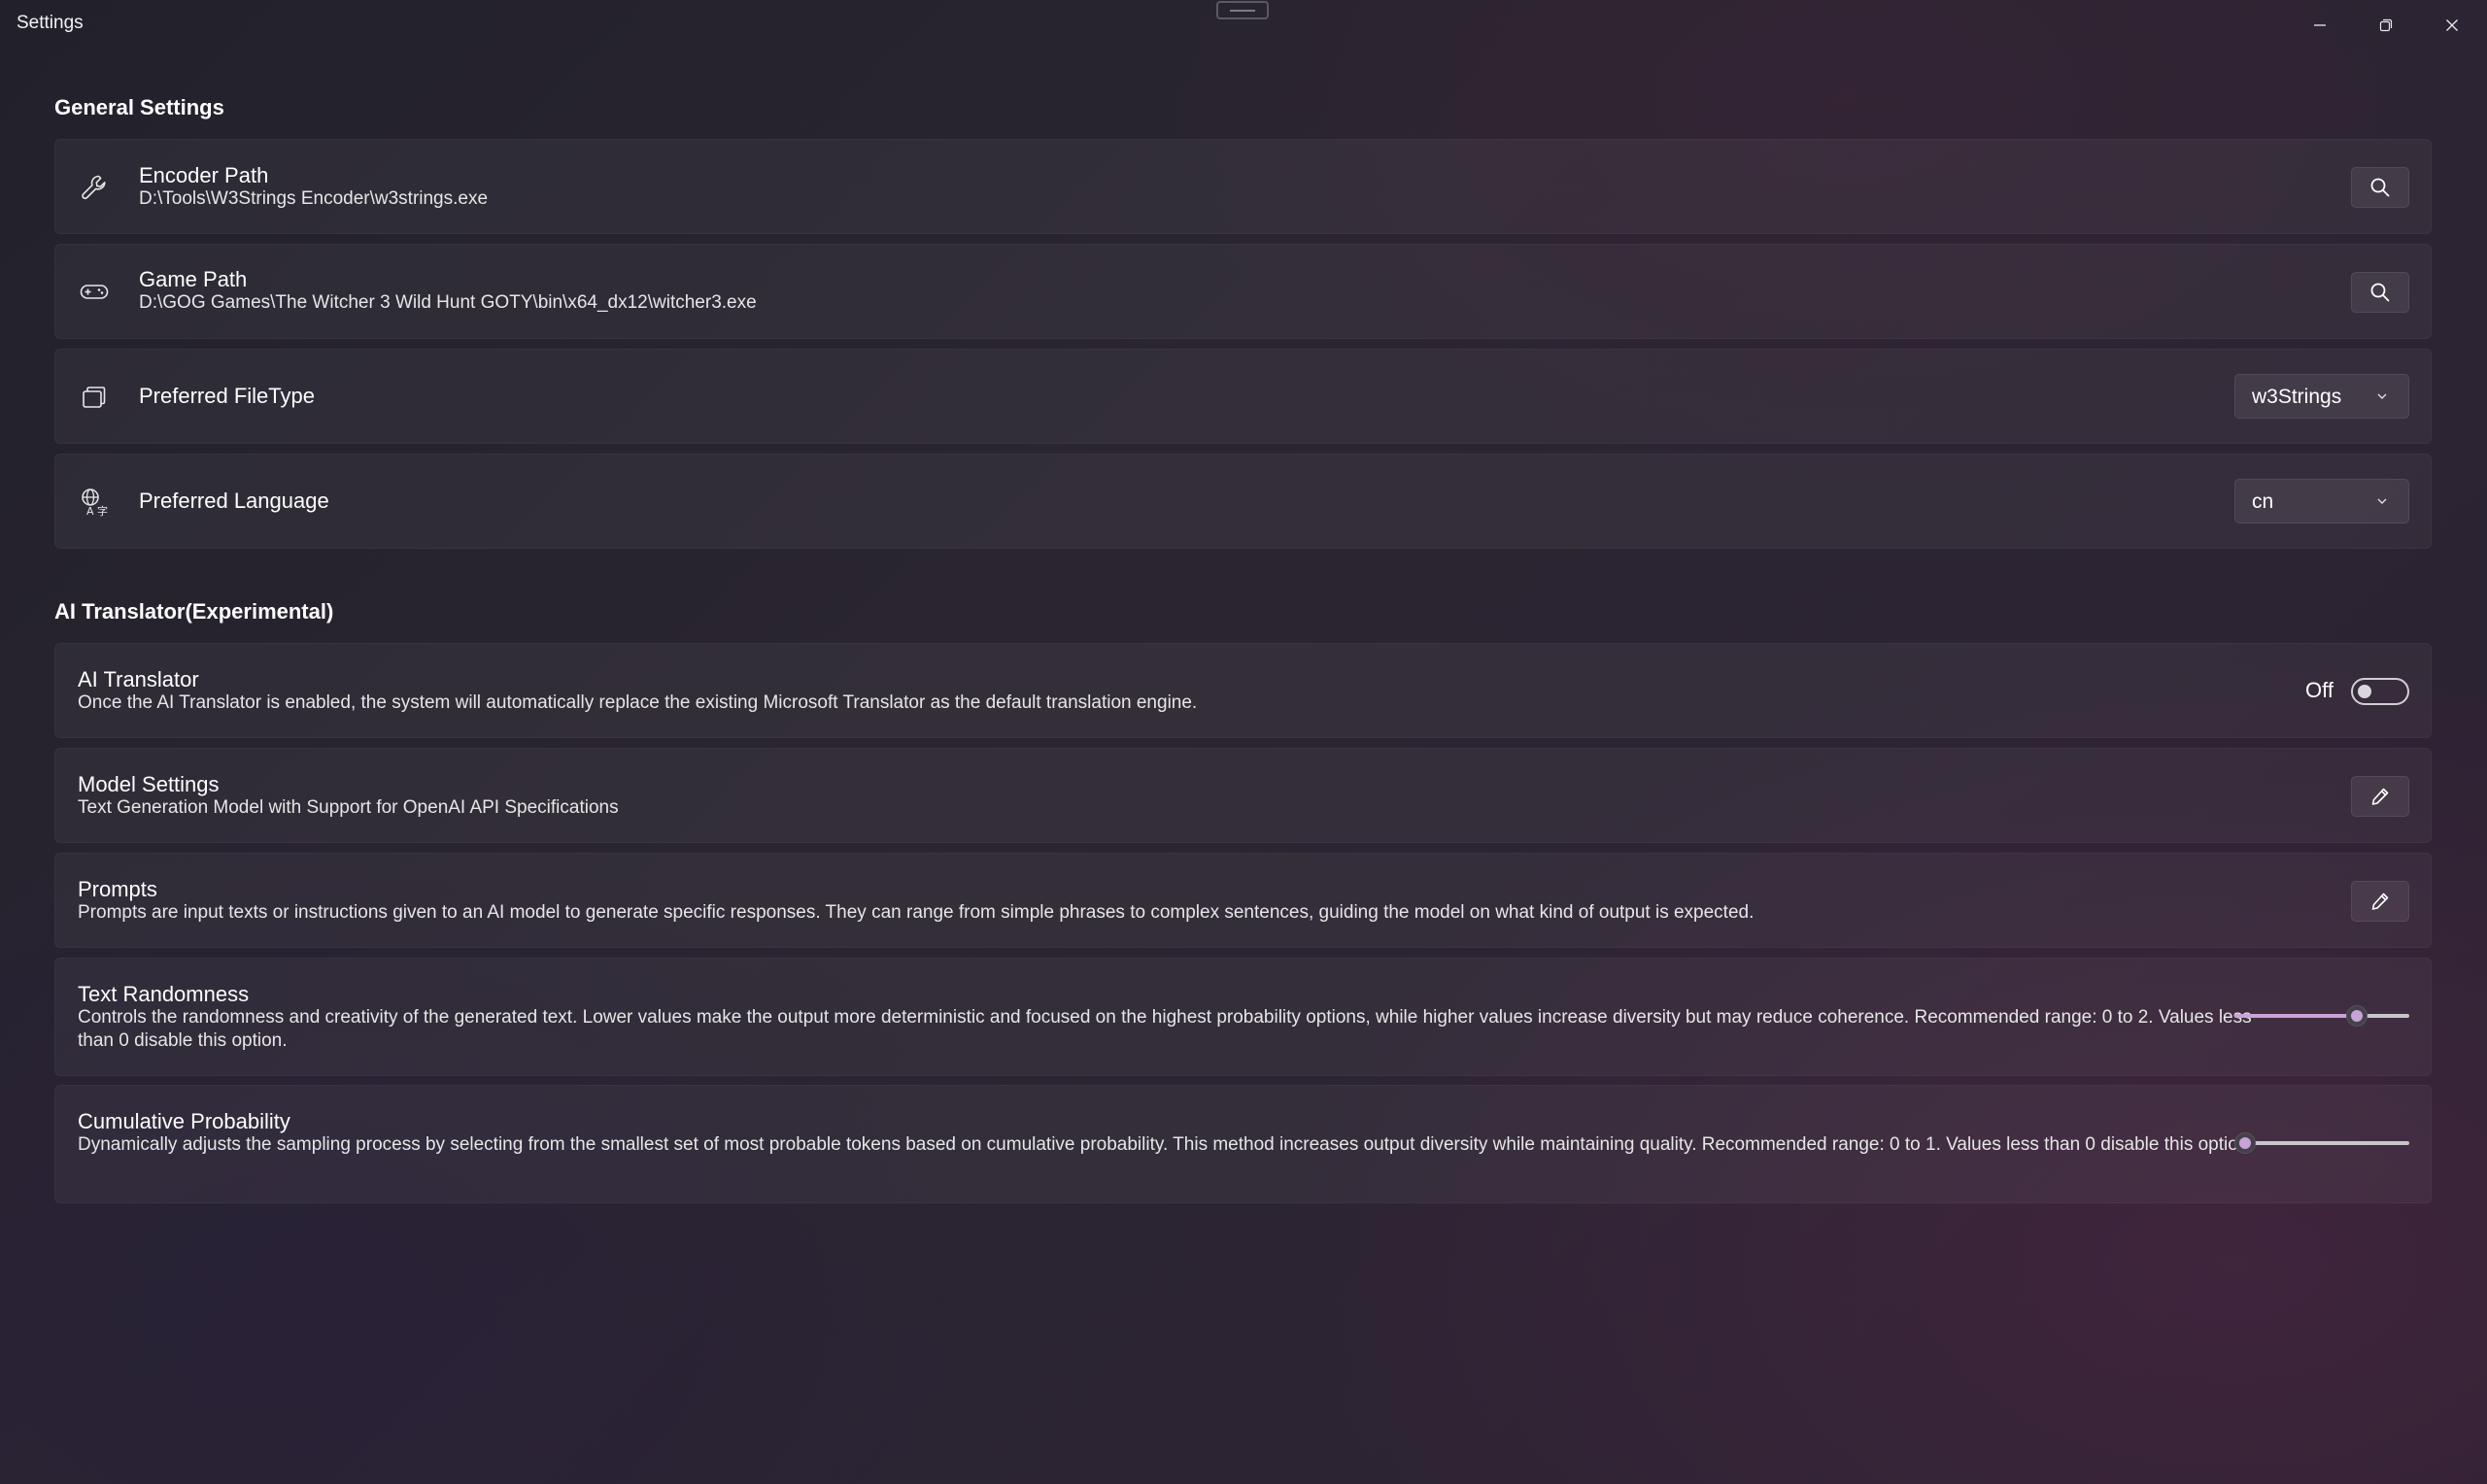 This screenshot has height=1484, width=2487. I want to click on language-selected: cn, so click(2263, 501).